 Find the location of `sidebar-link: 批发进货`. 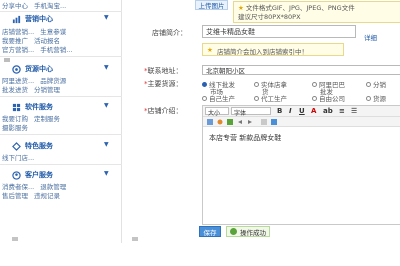

sidebar-link: 批发进货 is located at coordinates (15, 90).